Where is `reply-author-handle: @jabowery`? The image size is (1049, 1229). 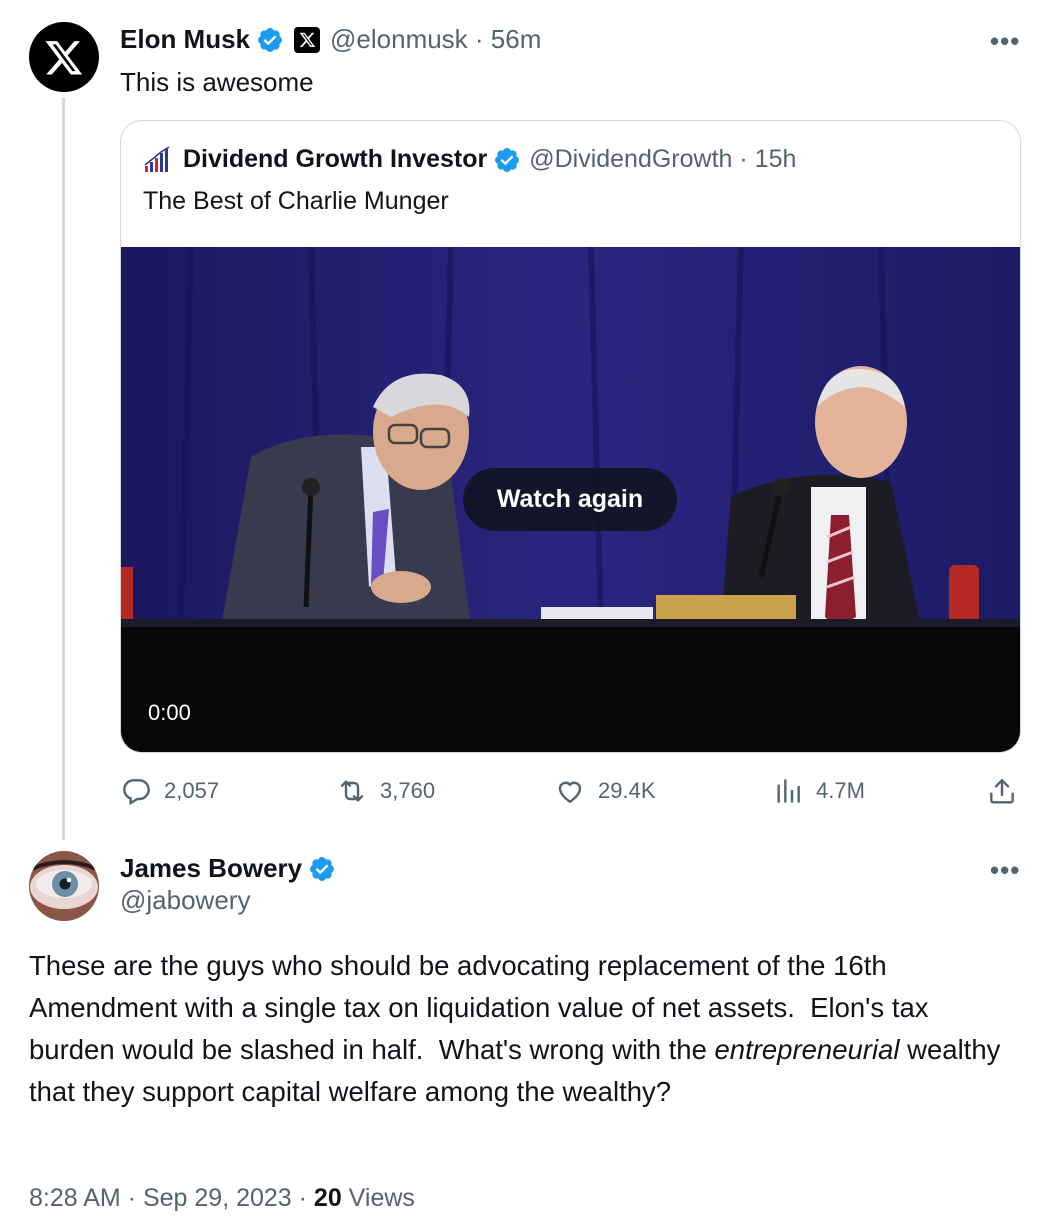
reply-author-handle: @jabowery is located at coordinates (185, 900).